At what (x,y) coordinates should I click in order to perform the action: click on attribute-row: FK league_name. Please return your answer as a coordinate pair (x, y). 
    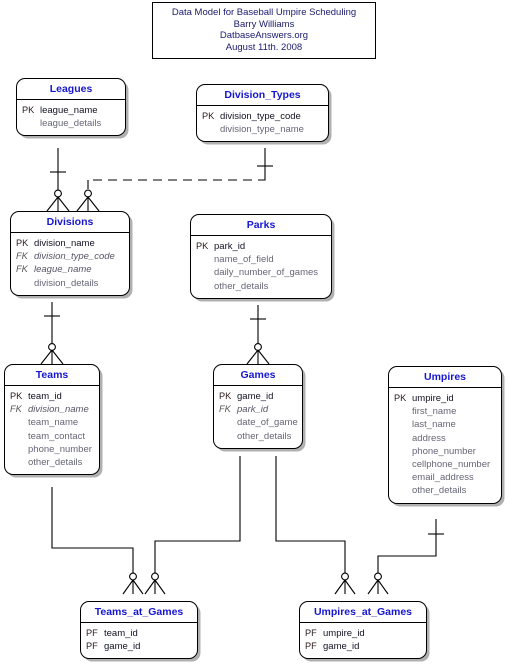
    Looking at the image, I should click on (70, 269).